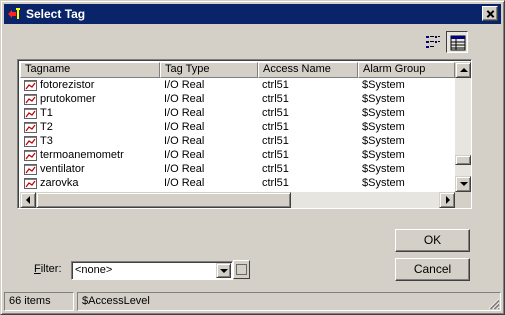 Image resolution: width=505 pixels, height=315 pixels. Describe the element at coordinates (67, 85) in the screenshot. I see `tagname-text: fotorezistor` at that location.